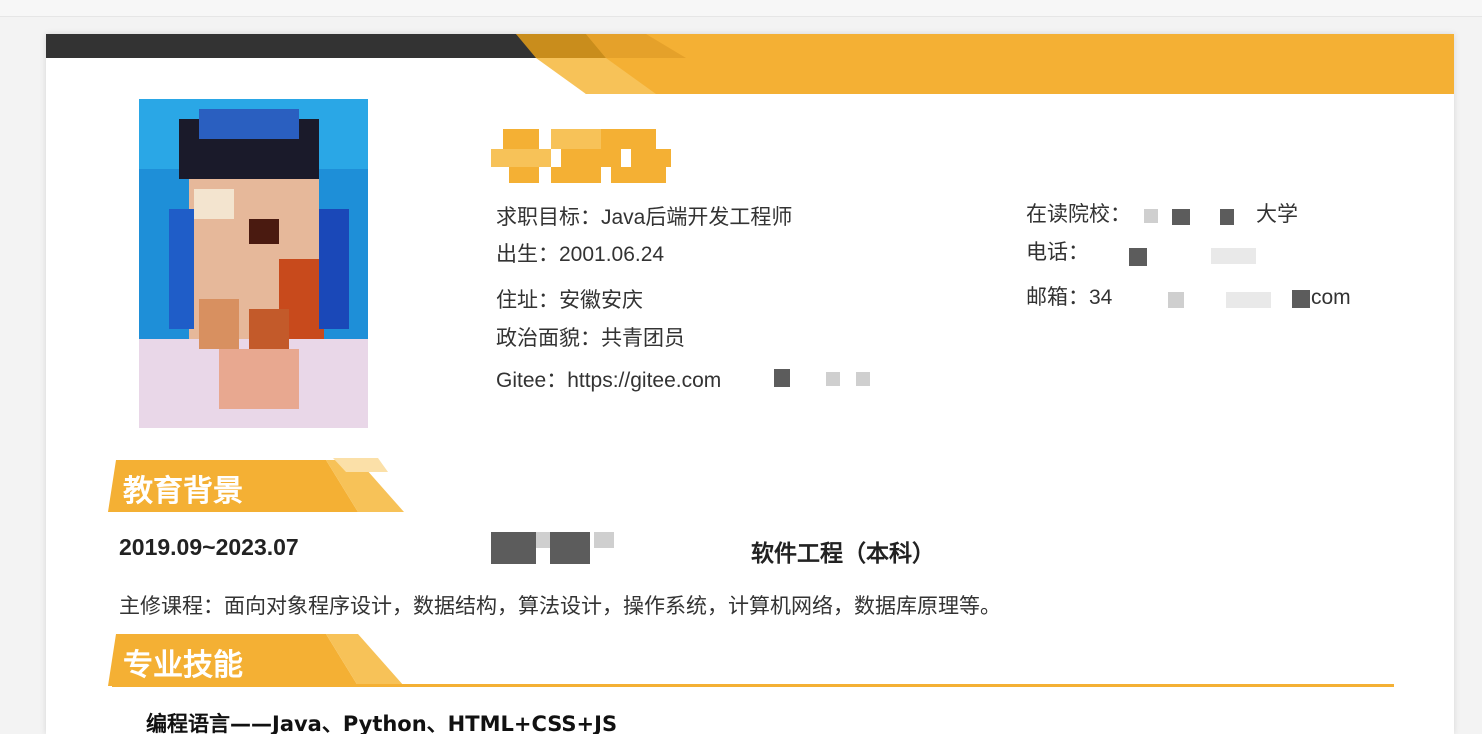 The width and height of the screenshot is (1482, 734). What do you see at coordinates (1057, 252) in the screenshot?
I see `phone-label: 电话：` at bounding box center [1057, 252].